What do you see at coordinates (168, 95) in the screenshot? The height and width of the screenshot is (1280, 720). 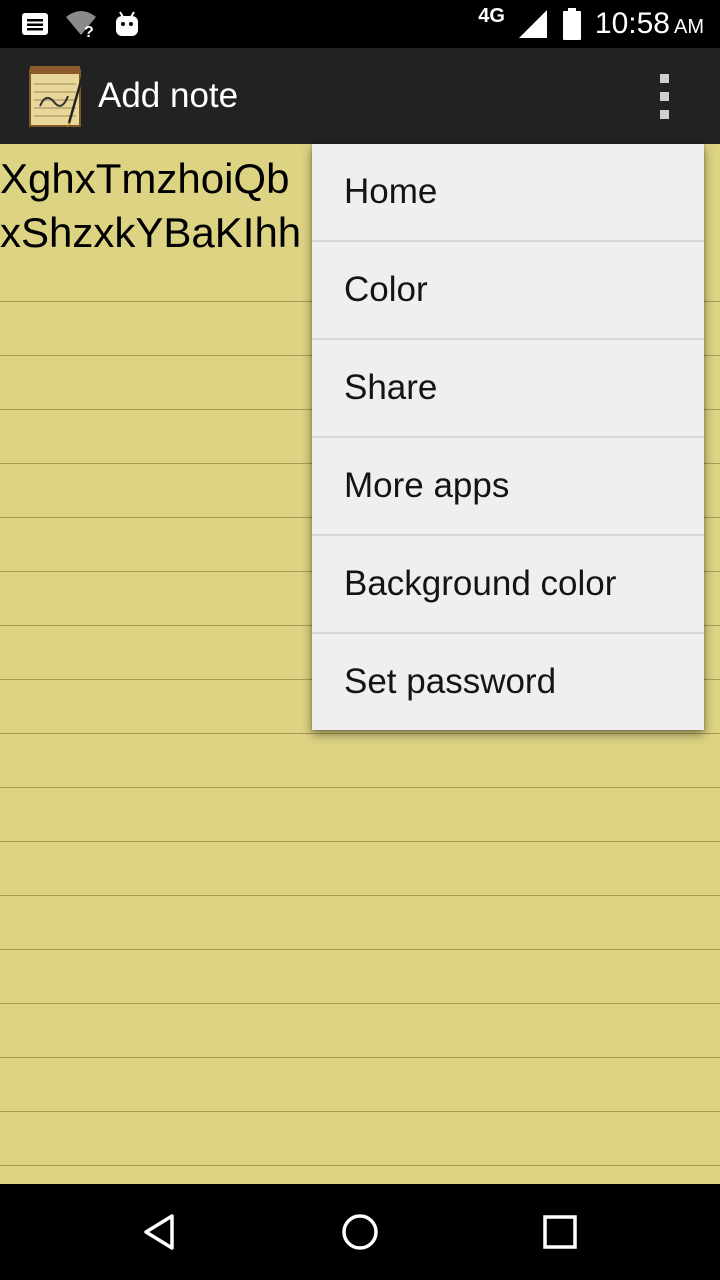 I see `page-title: Add note` at bounding box center [168, 95].